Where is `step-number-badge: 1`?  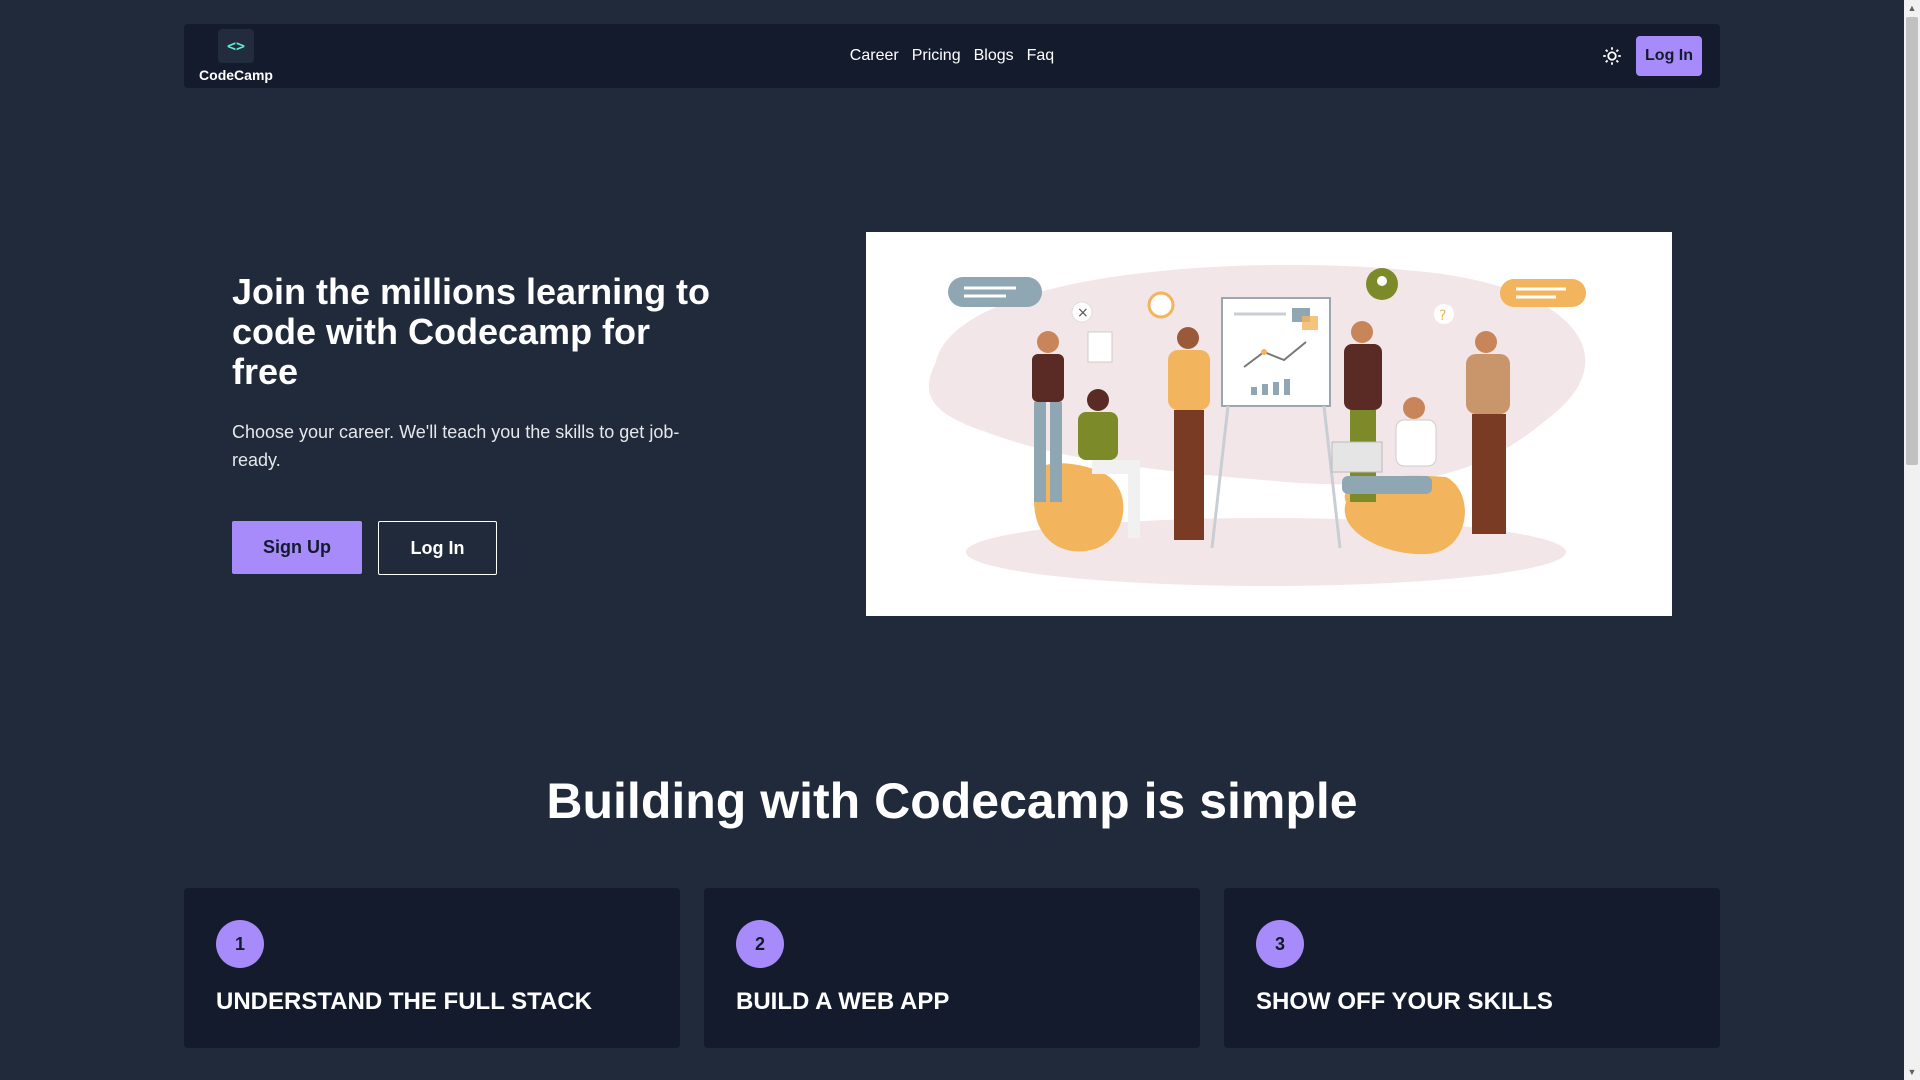
step-number-badge: 1 is located at coordinates (240, 944).